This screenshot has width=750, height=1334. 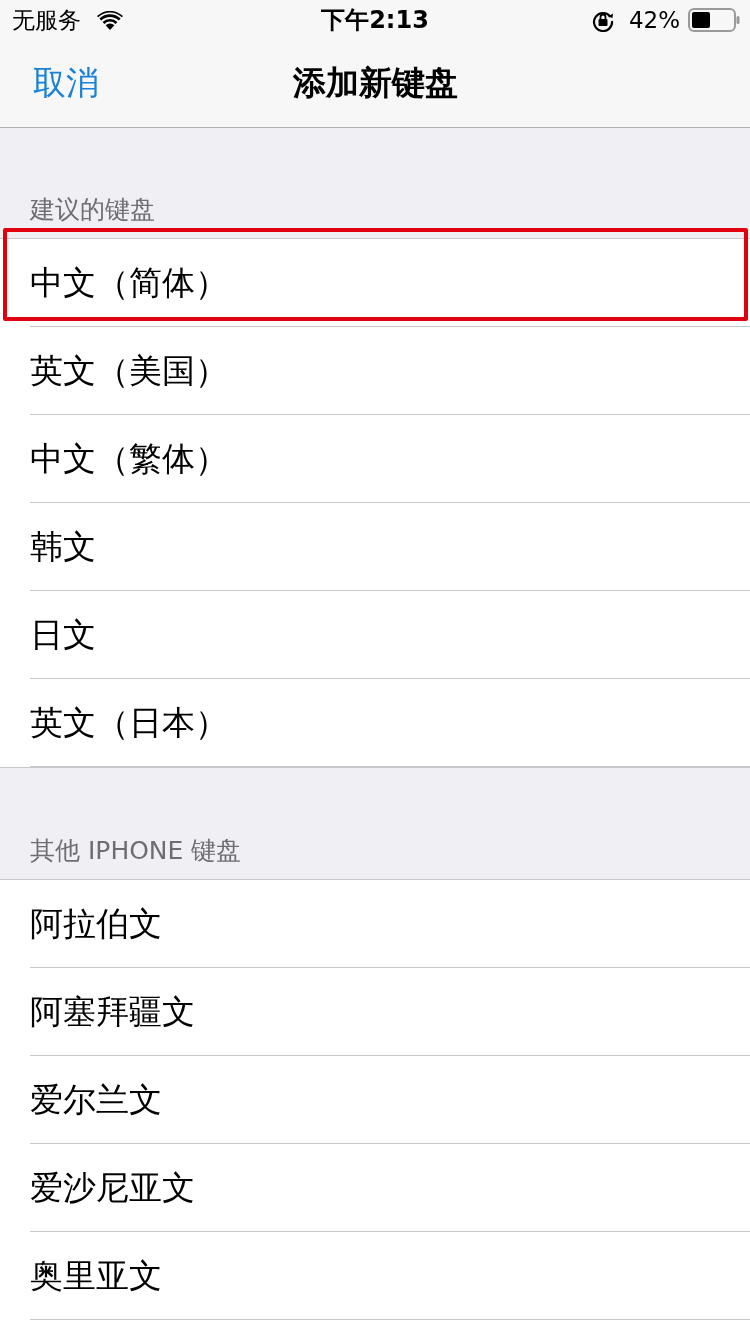 I want to click on page-title: 添加新键盘, so click(x=375, y=83).